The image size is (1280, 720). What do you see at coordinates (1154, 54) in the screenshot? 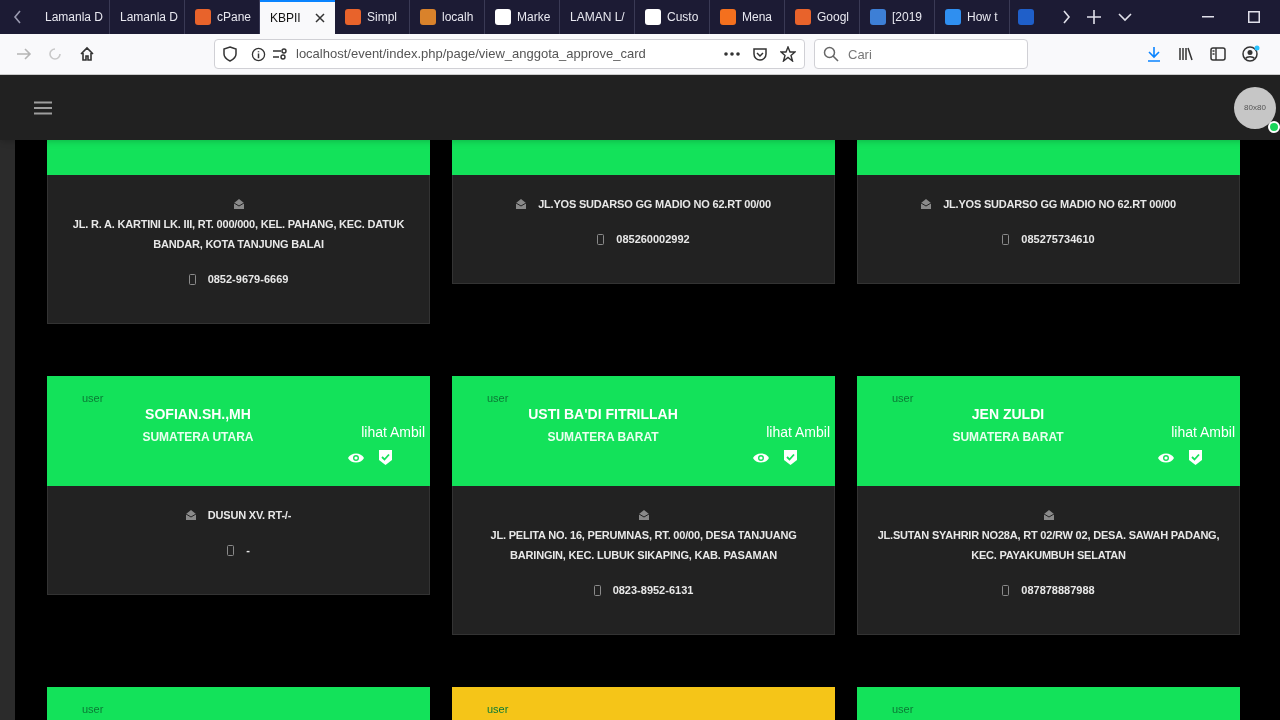
I see `download-icon` at bounding box center [1154, 54].